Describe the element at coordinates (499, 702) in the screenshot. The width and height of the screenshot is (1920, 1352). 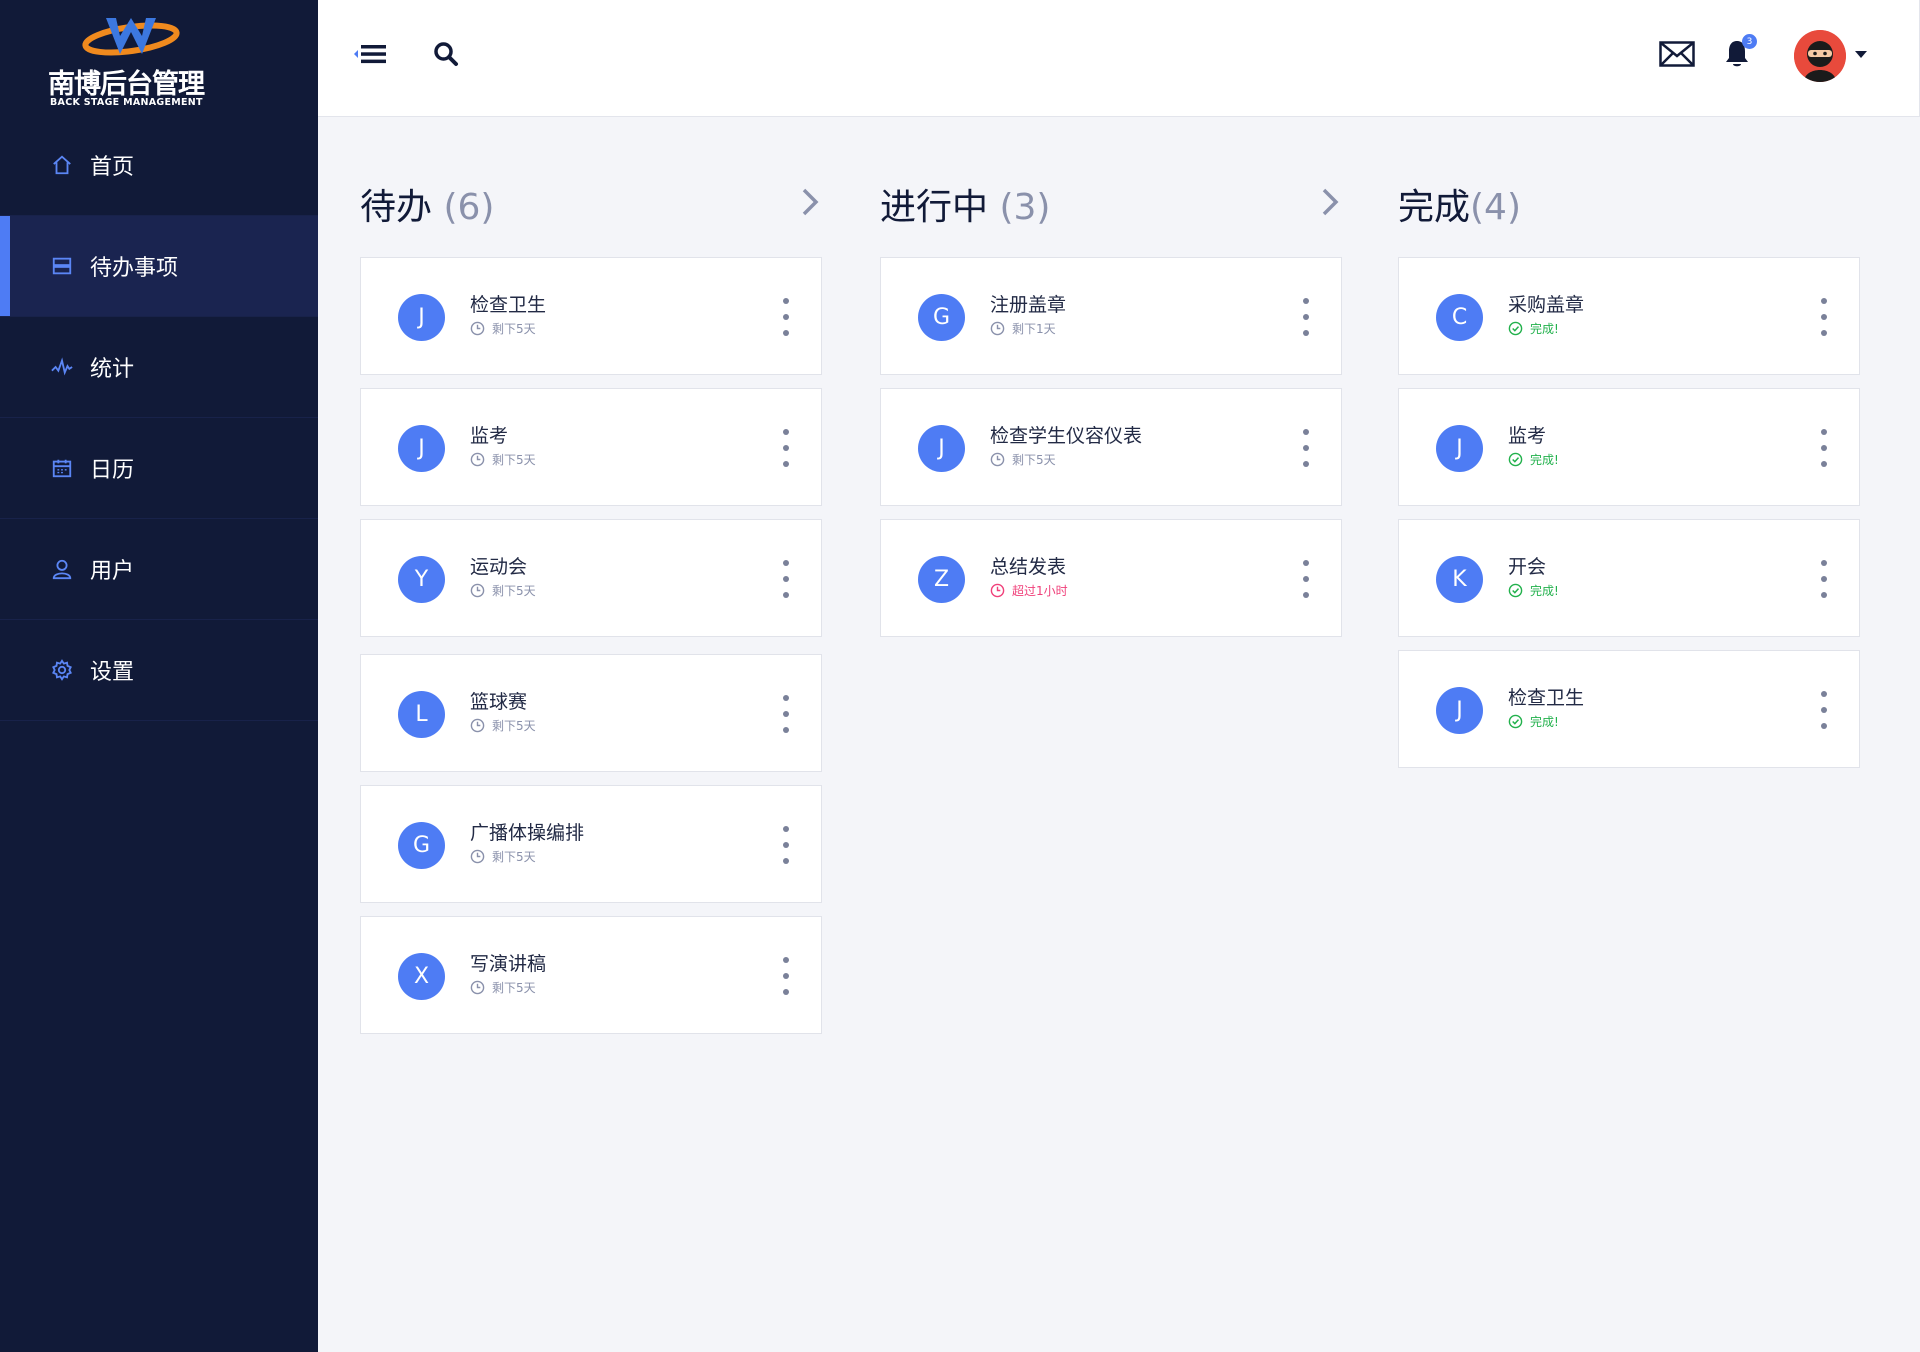
I see `task-title: 篮球赛` at that location.